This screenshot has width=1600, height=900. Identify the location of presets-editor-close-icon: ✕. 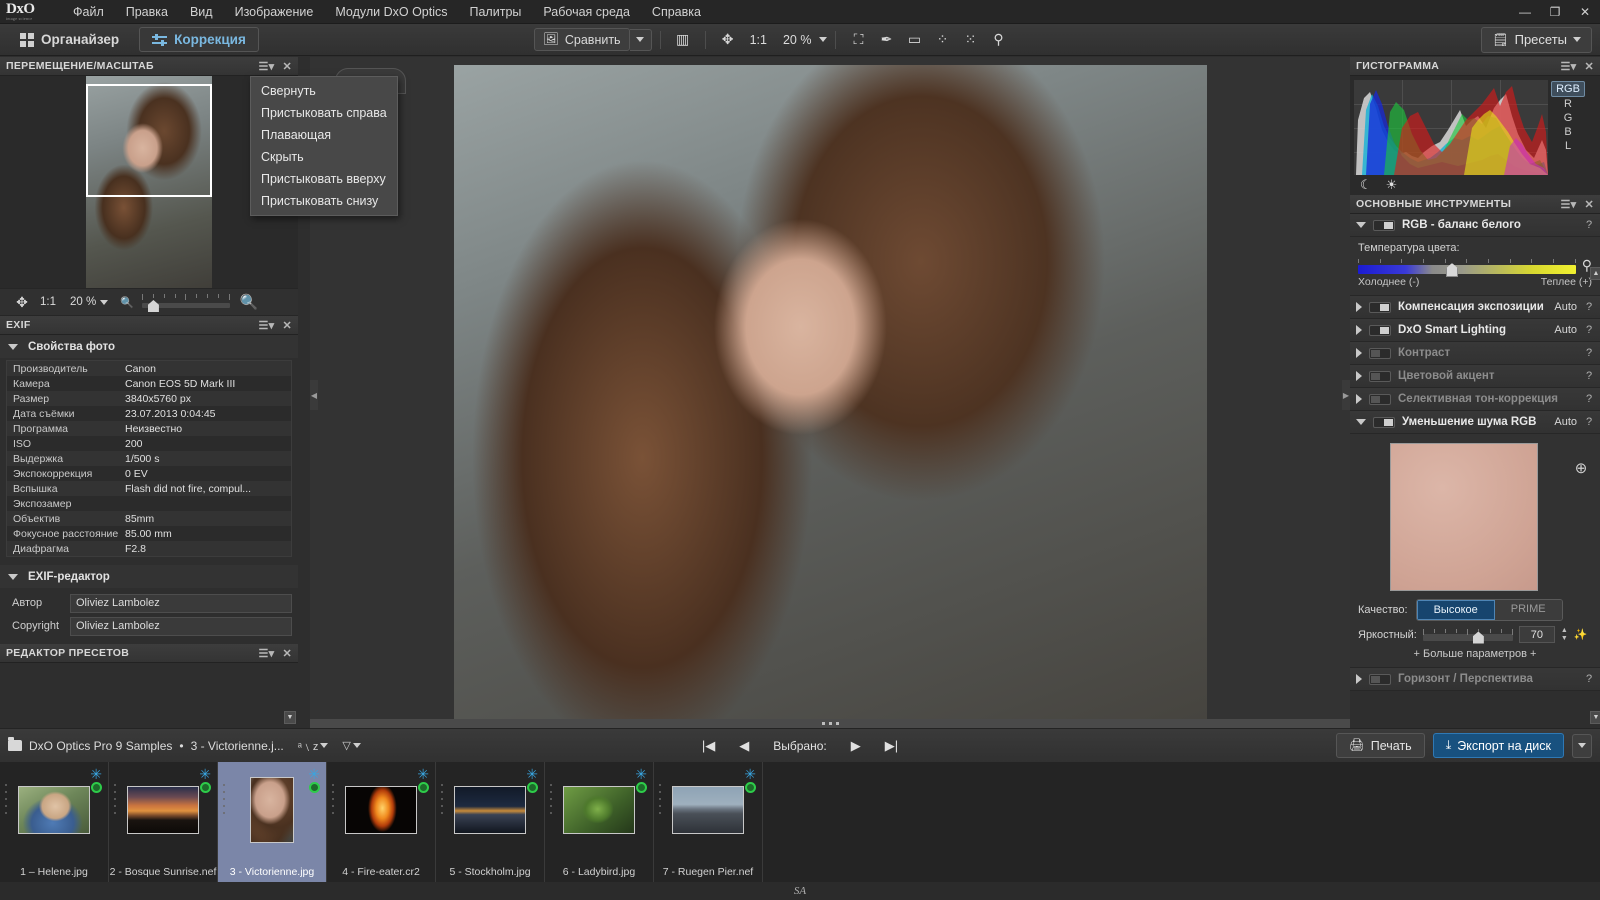
(287, 653).